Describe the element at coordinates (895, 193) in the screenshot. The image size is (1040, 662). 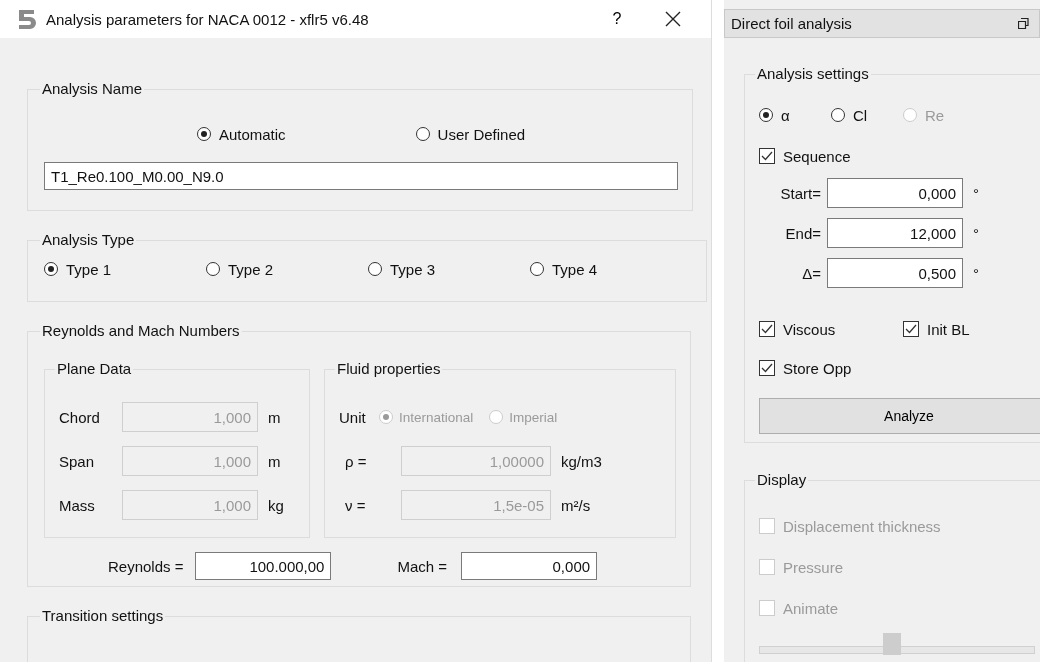
I see `value-field: 0,000` at that location.